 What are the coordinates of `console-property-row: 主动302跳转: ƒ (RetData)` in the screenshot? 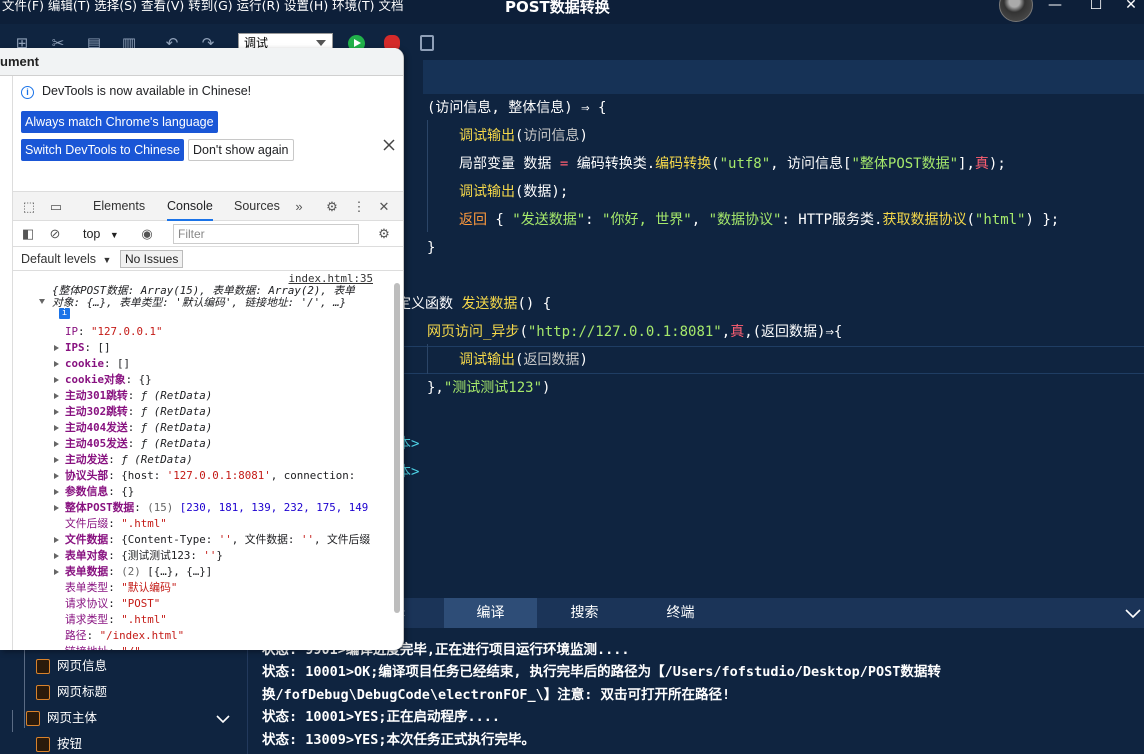 It's located at (138, 412).